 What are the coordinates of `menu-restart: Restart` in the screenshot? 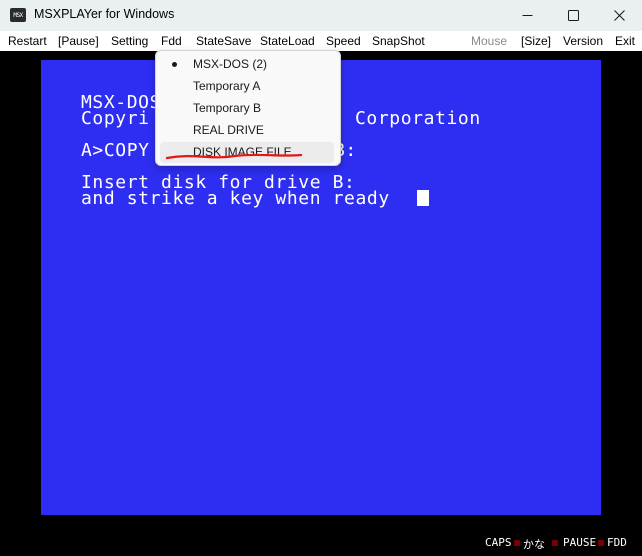 It's located at (27, 41).